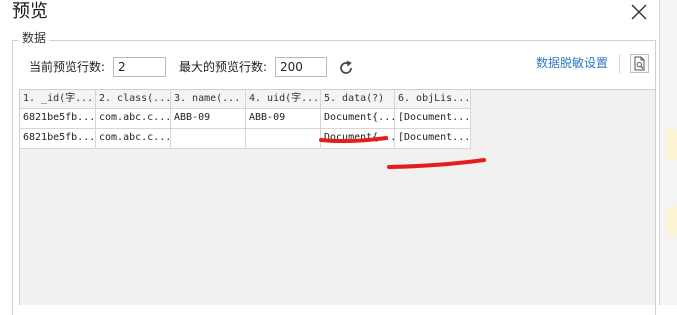  What do you see at coordinates (301, 67) in the screenshot?
I see `max-rows-input` at bounding box center [301, 67].